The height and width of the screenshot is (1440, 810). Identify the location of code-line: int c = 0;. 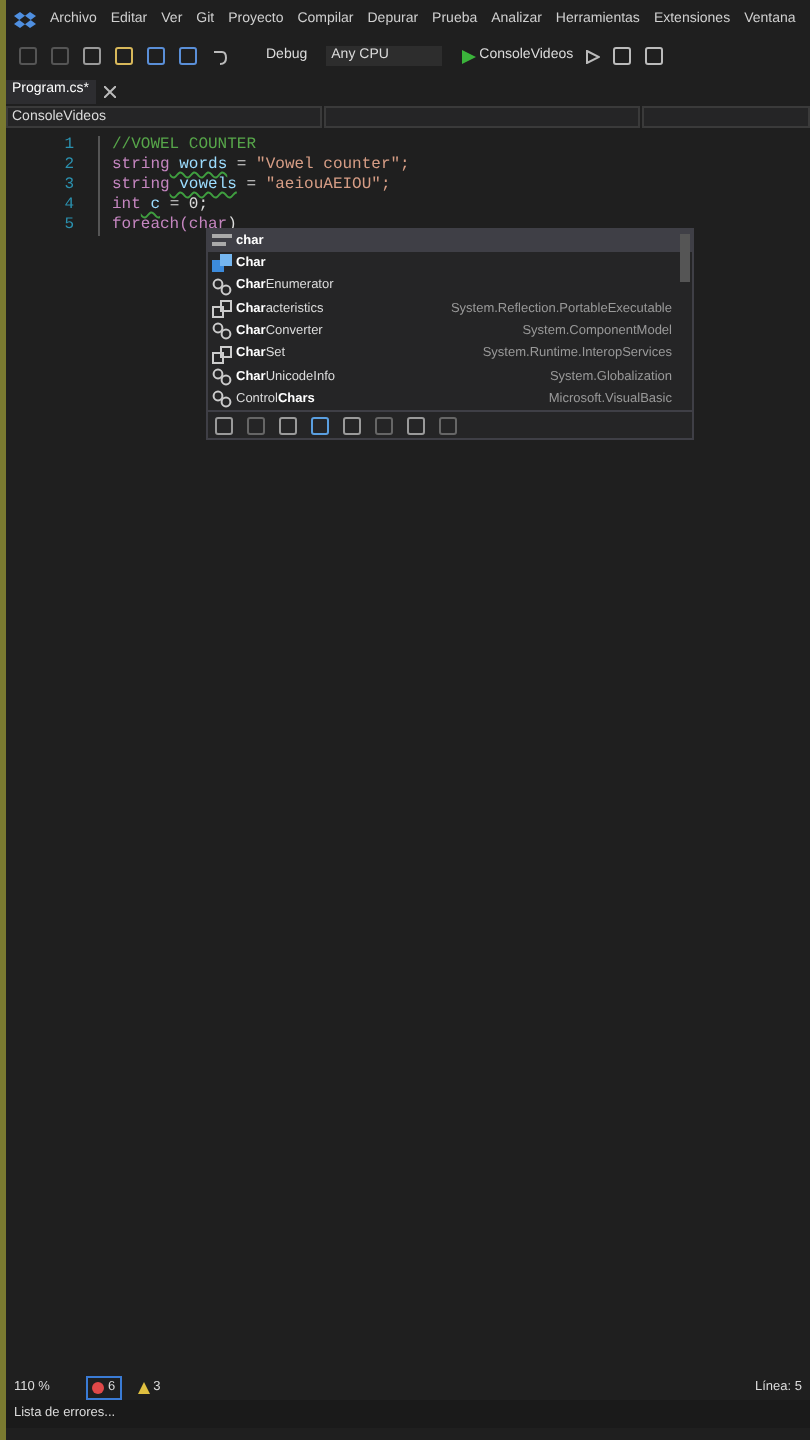
(153, 206).